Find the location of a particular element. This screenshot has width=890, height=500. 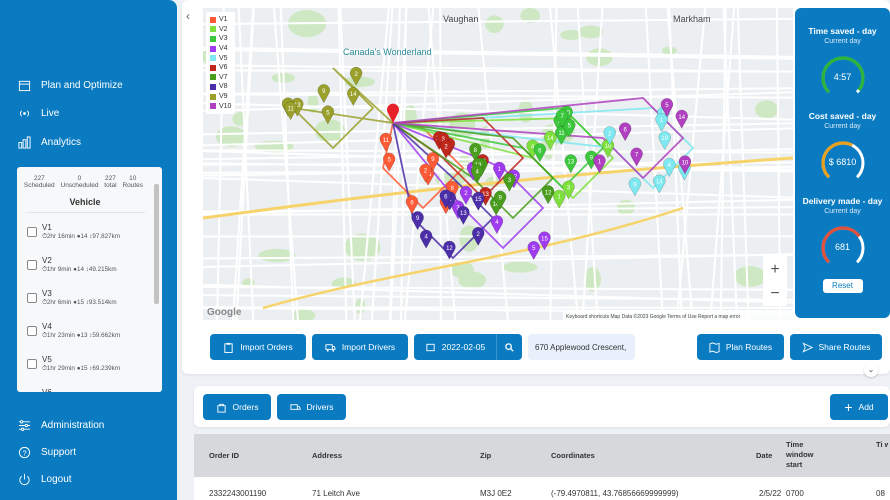

date-picker: 2022-02-05 is located at coordinates (455, 347).